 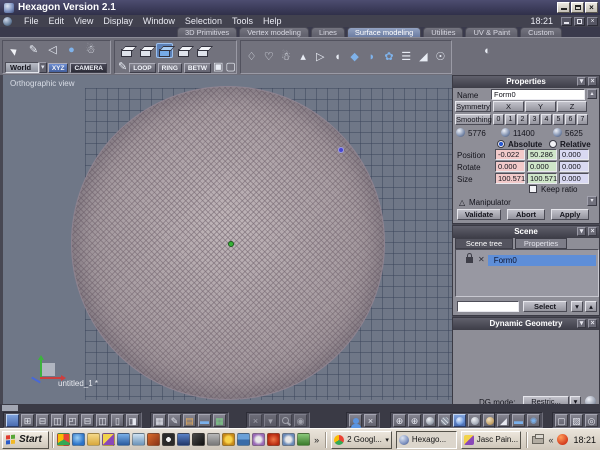 What do you see at coordinates (14, 50) in the screenshot?
I see `select-arrow-icon` at bounding box center [14, 50].